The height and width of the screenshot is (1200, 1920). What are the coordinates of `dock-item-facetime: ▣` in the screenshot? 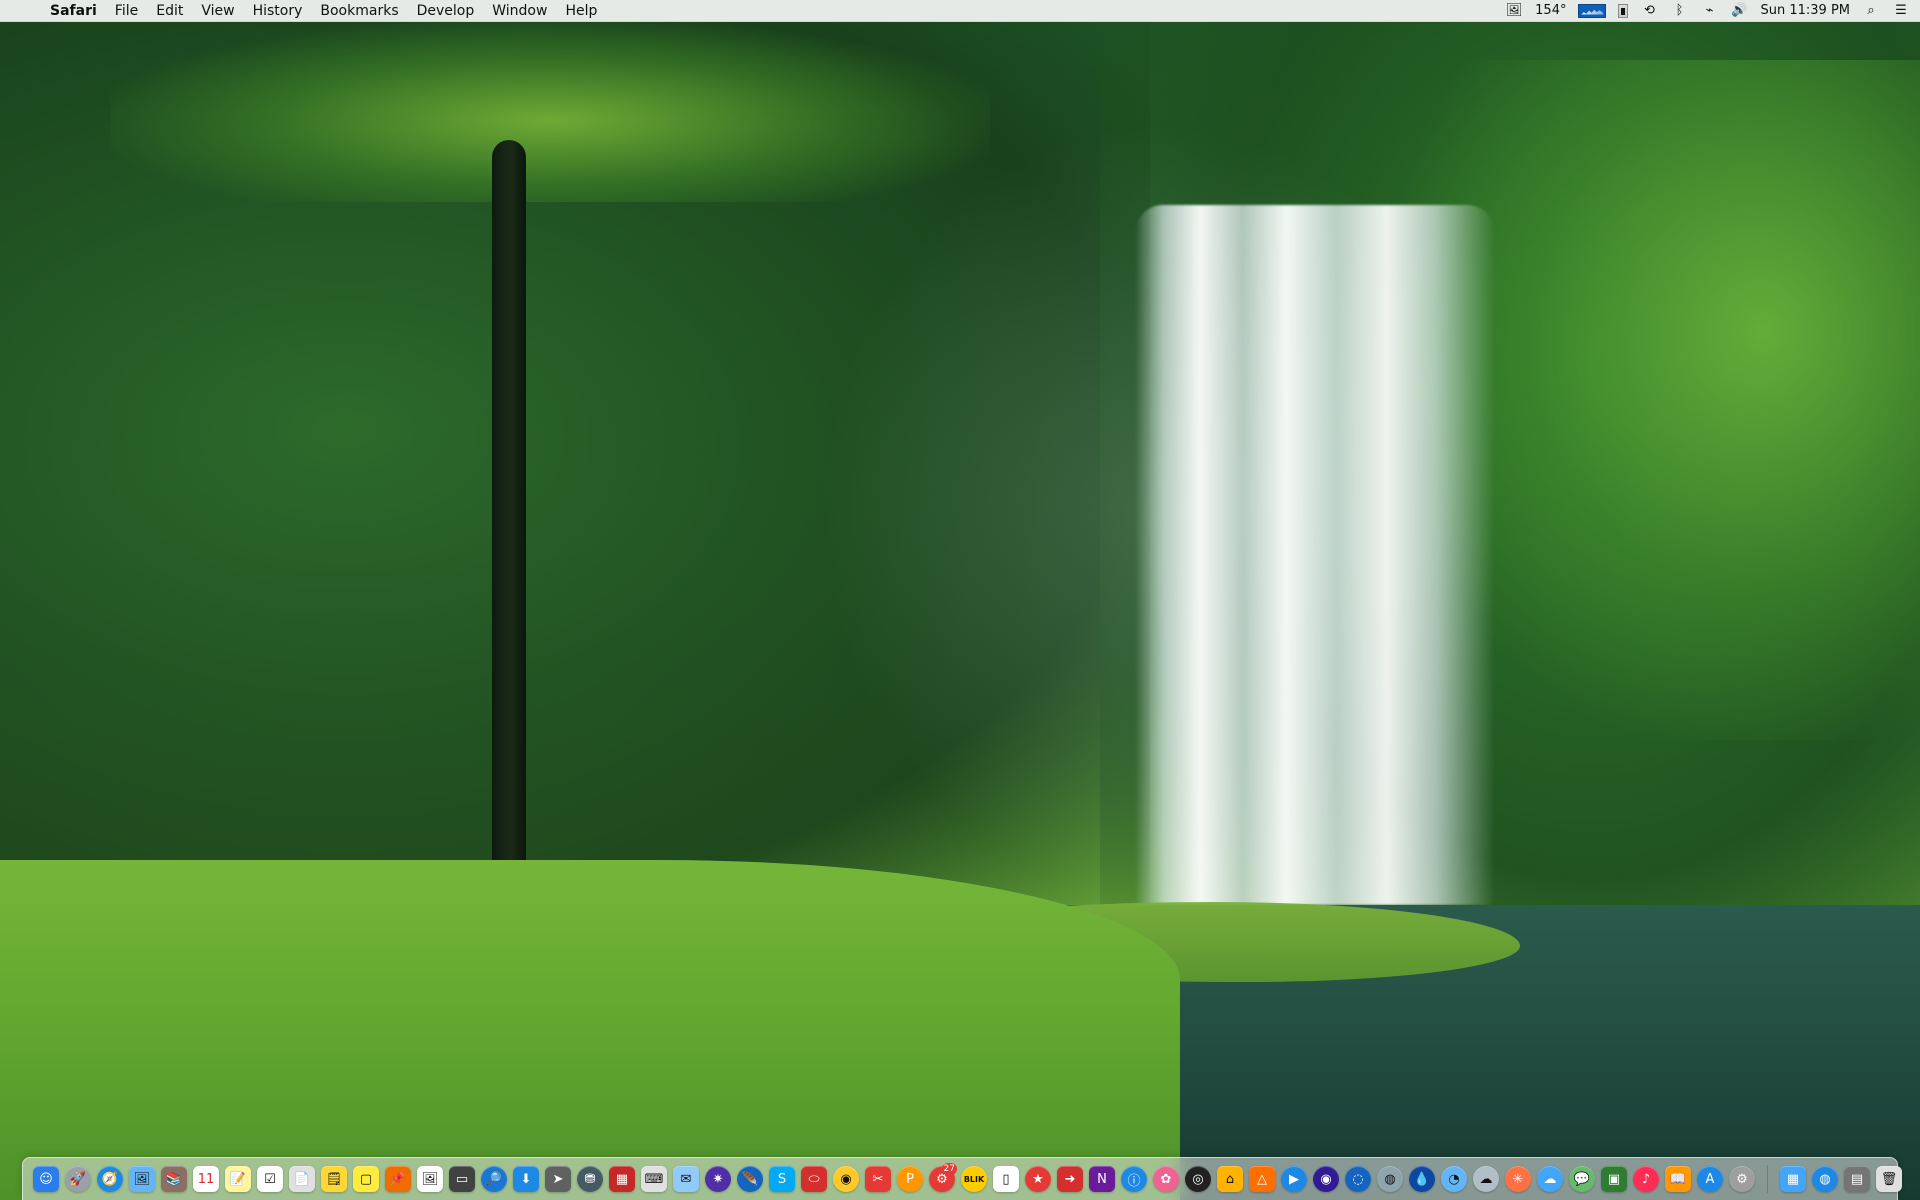 It's located at (1614, 1179).